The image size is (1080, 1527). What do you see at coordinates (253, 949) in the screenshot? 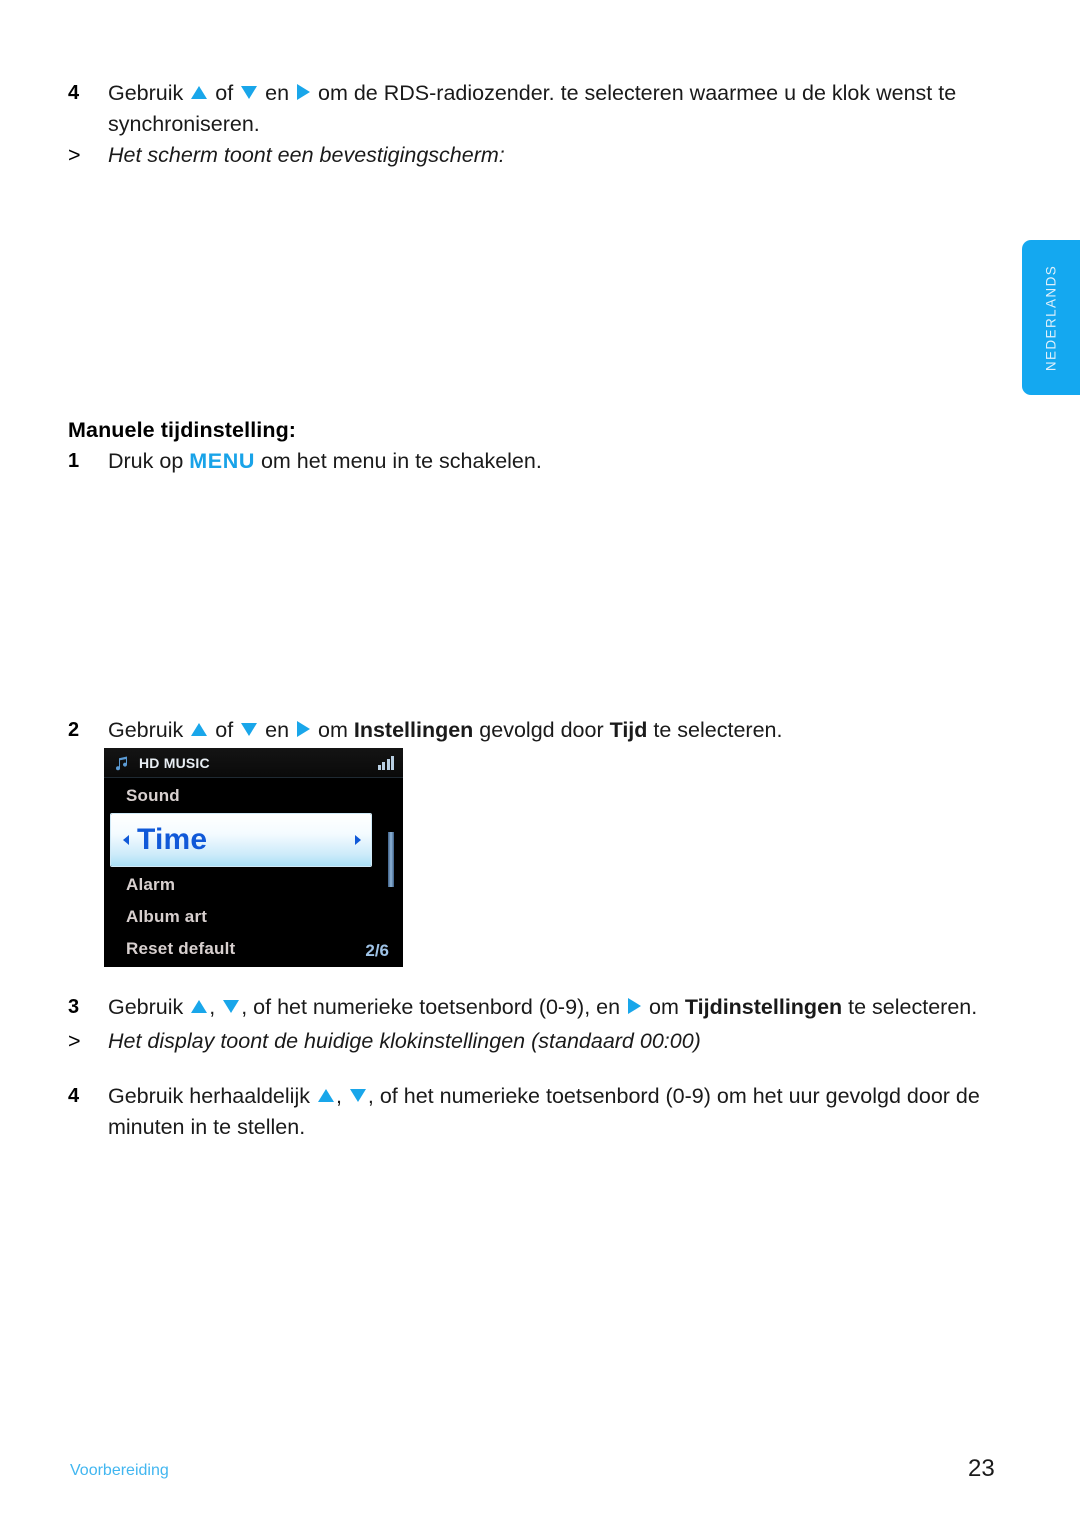
I see `device-menu-item-reset-default: Reset default` at bounding box center [253, 949].